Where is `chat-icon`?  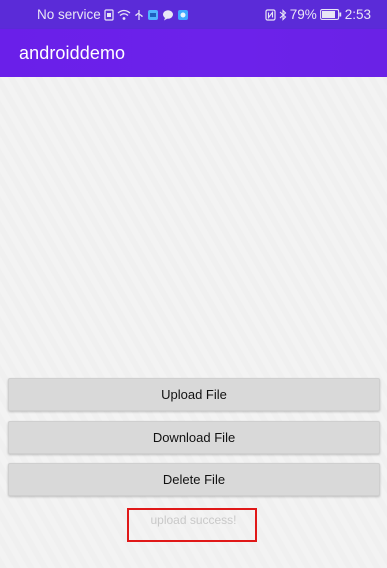
chat-icon is located at coordinates (168, 15).